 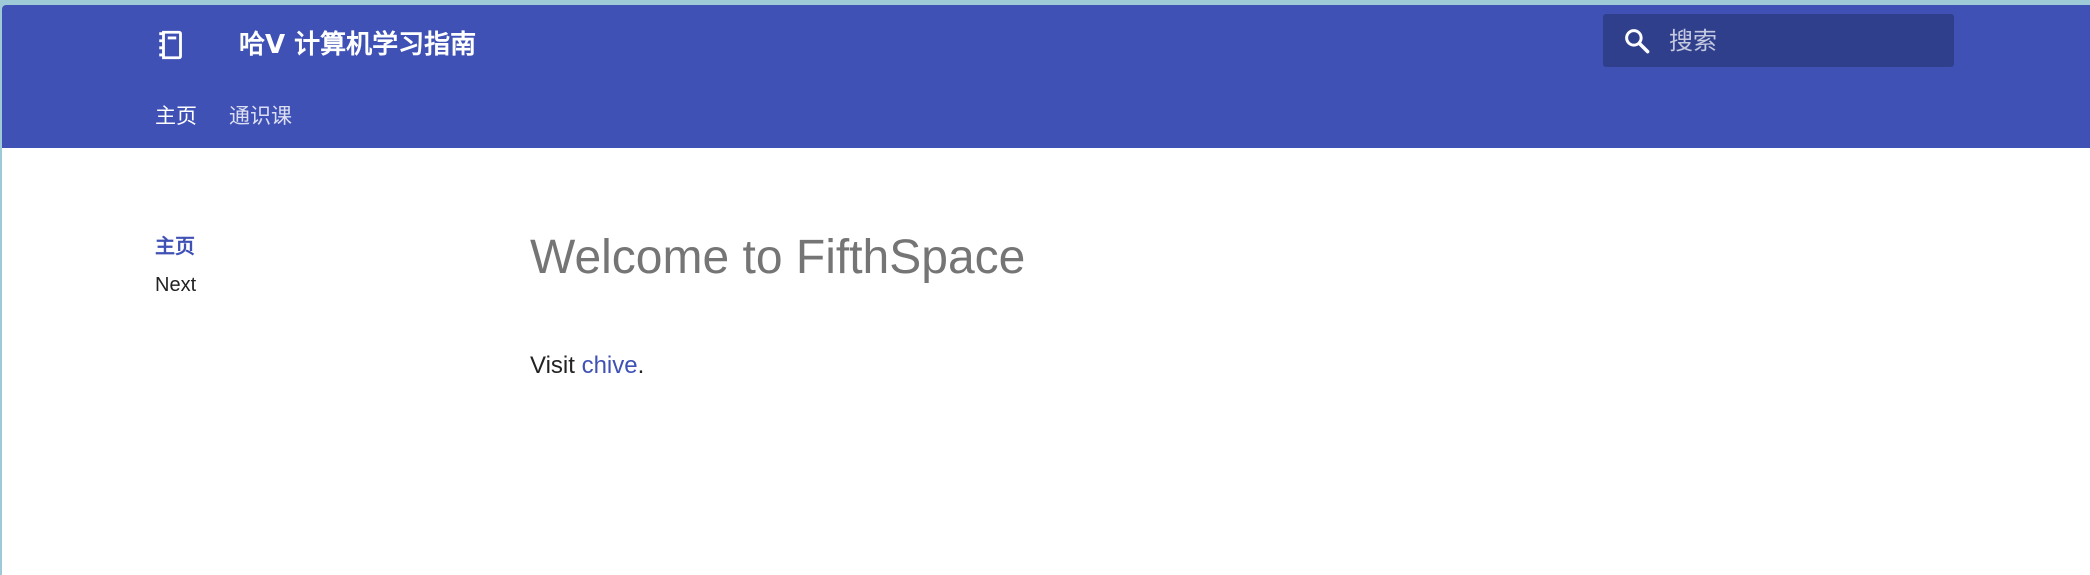 What do you see at coordinates (260, 116) in the screenshot?
I see `tab-general-courses: 通识课` at bounding box center [260, 116].